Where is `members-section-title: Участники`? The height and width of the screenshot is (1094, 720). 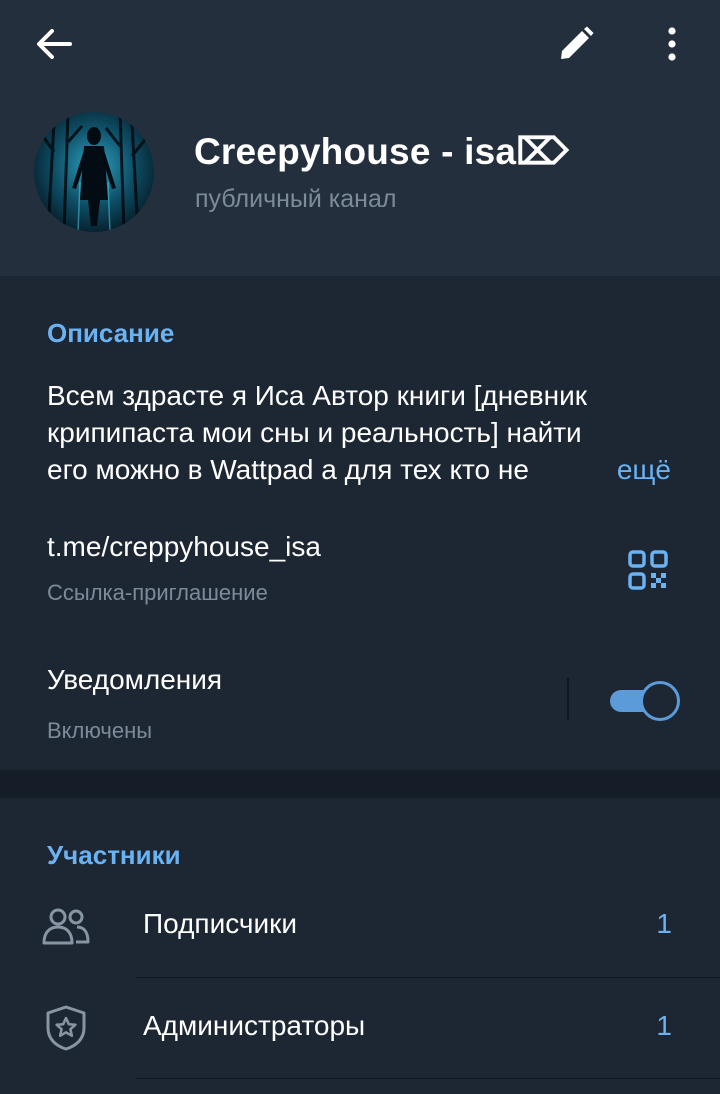 members-section-title: Участники is located at coordinates (114, 855).